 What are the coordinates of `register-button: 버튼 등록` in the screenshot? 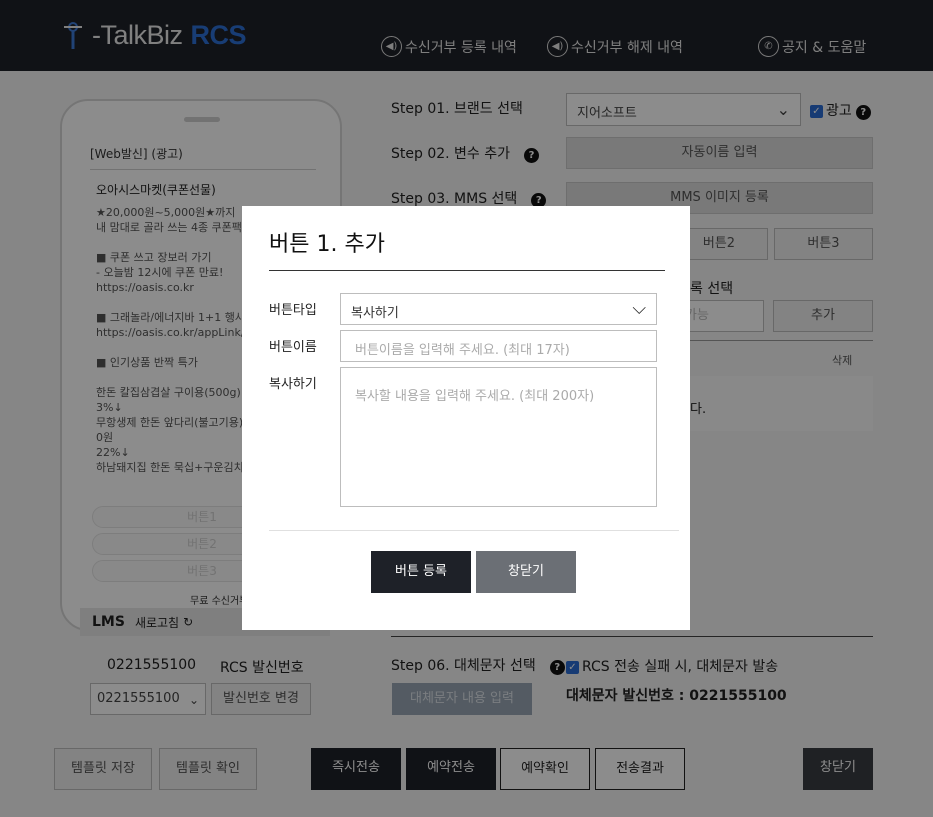 It's located at (421, 572).